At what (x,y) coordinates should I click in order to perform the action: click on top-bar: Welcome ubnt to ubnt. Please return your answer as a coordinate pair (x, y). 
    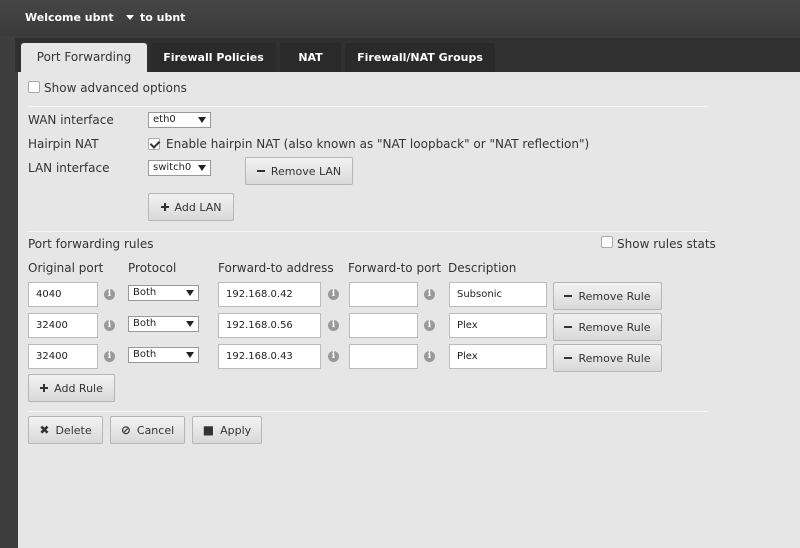
    Looking at the image, I should click on (400, 18).